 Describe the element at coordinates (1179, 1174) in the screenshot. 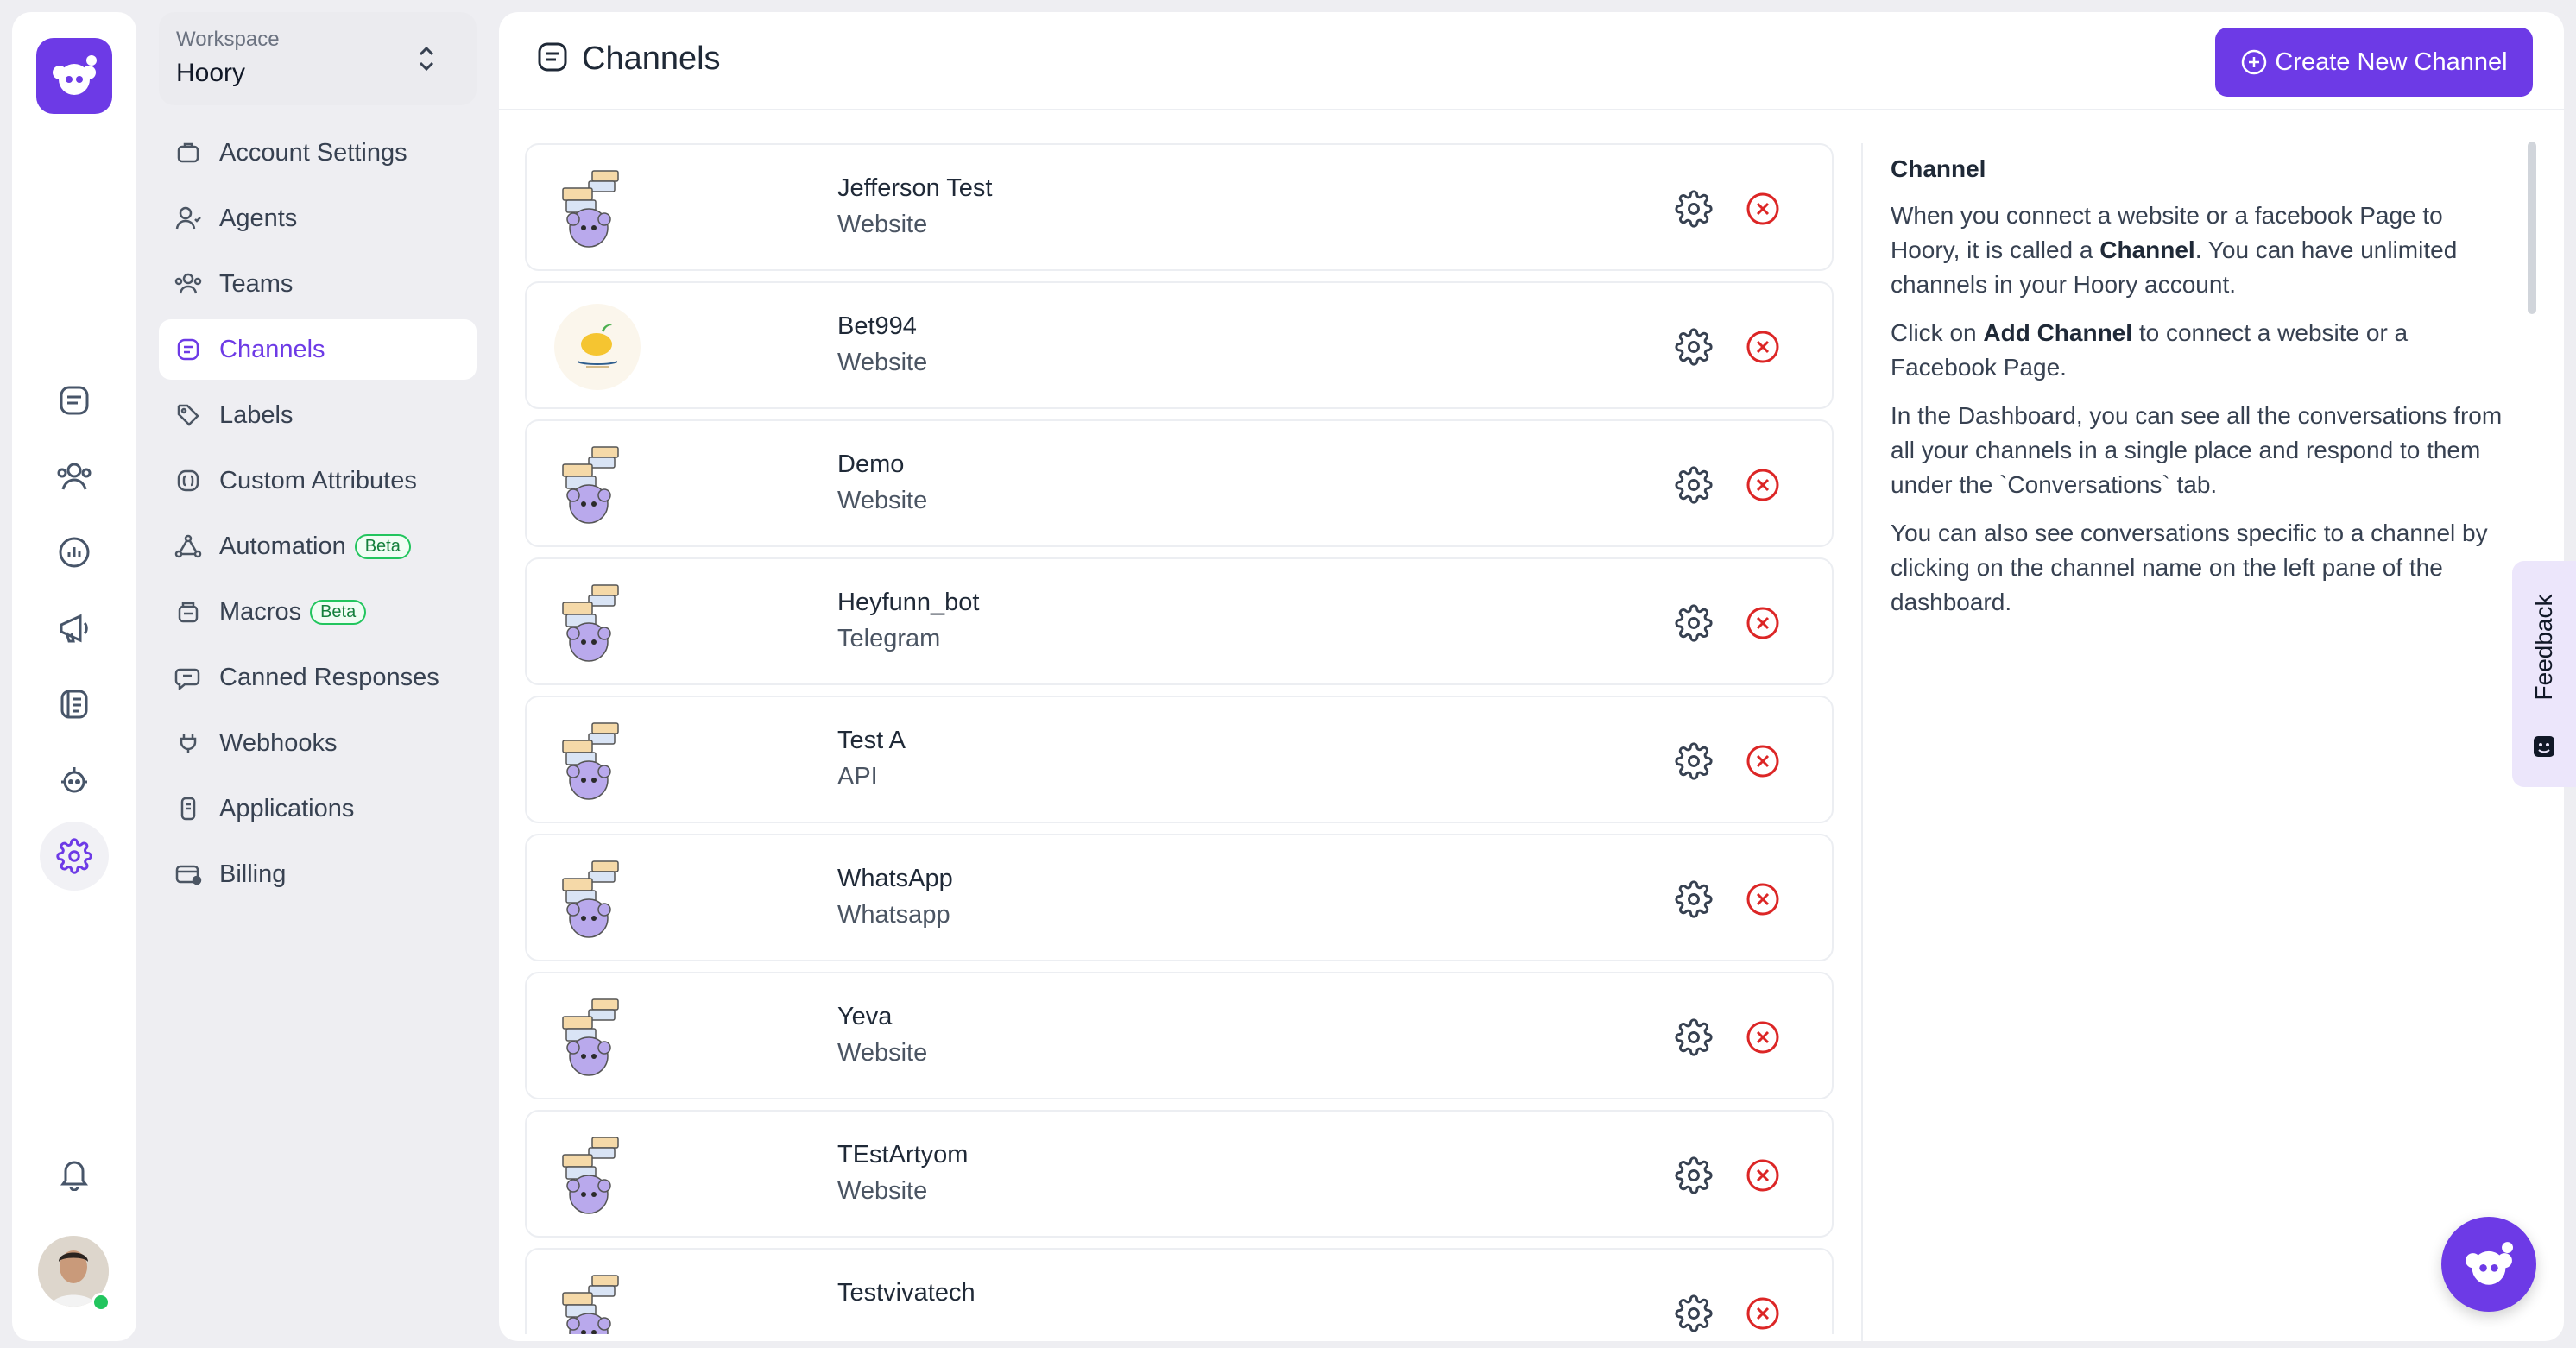

I see `table-row: TEstArtyom Website` at that location.